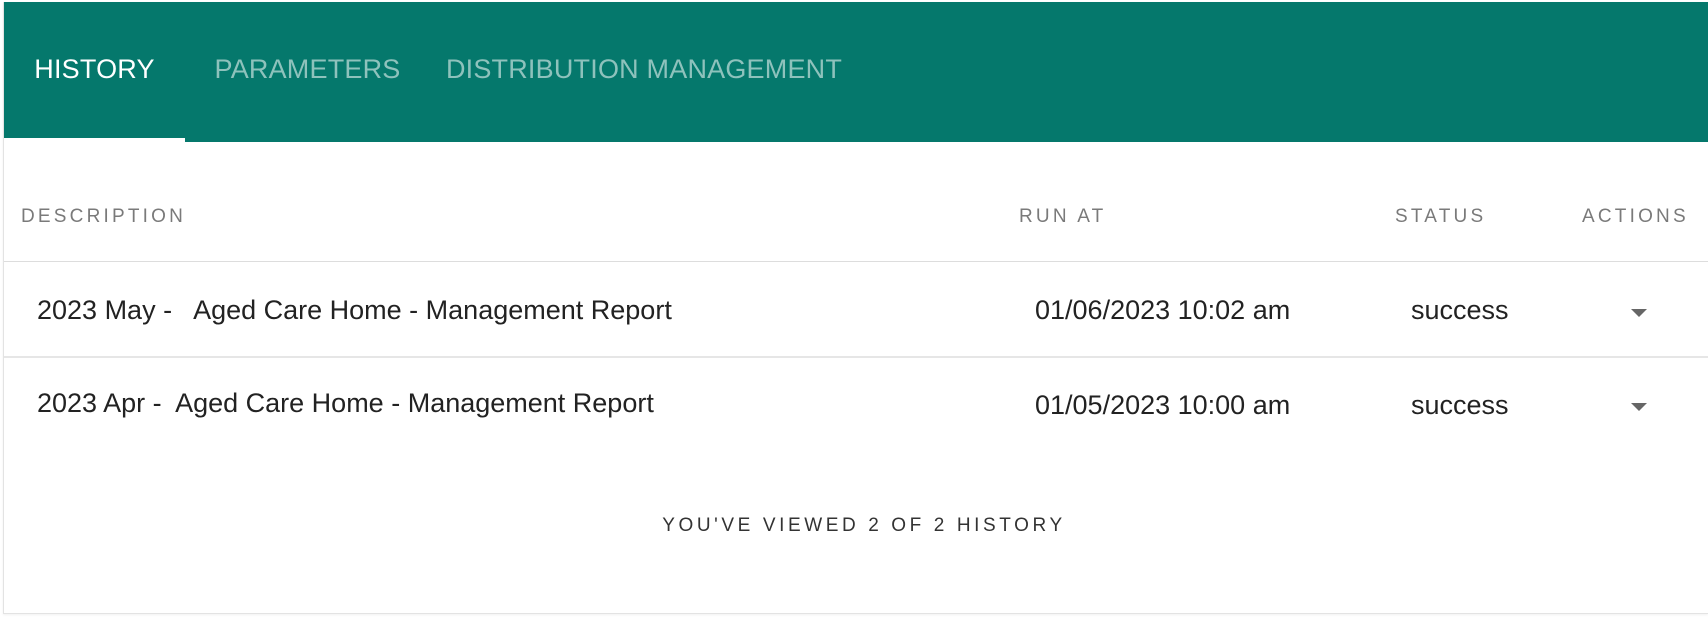  What do you see at coordinates (103, 217) in the screenshot?
I see `column-header-description: DESCRIPTION` at bounding box center [103, 217].